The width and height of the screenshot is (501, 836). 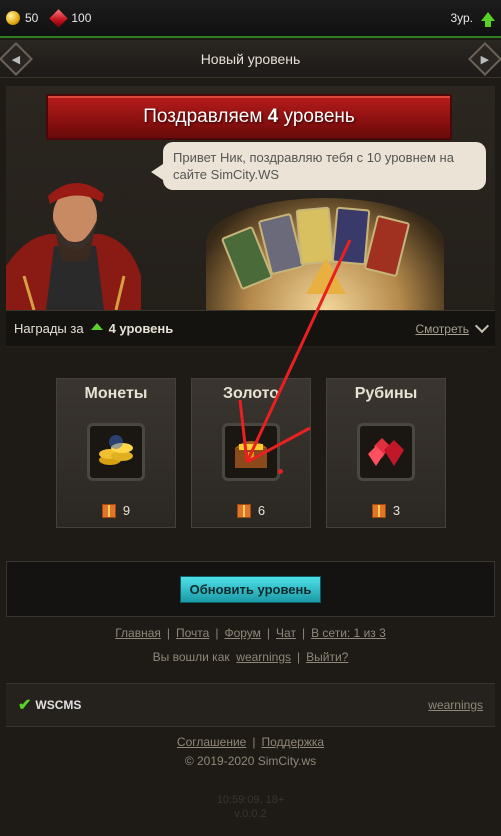 I want to click on bottom-links: Соглашение | Поддержка, so click(x=250, y=742).